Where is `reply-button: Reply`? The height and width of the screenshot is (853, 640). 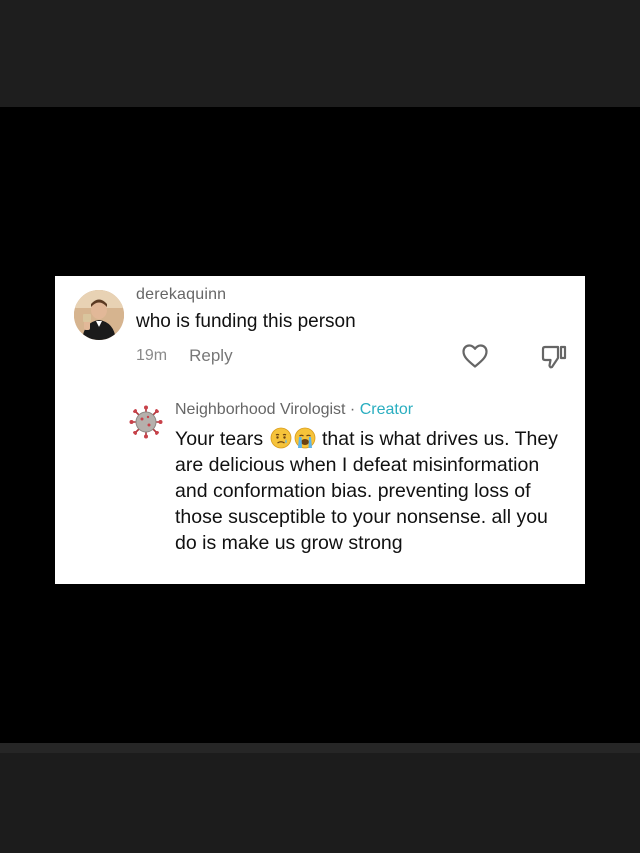
reply-button: Reply is located at coordinates (210, 356).